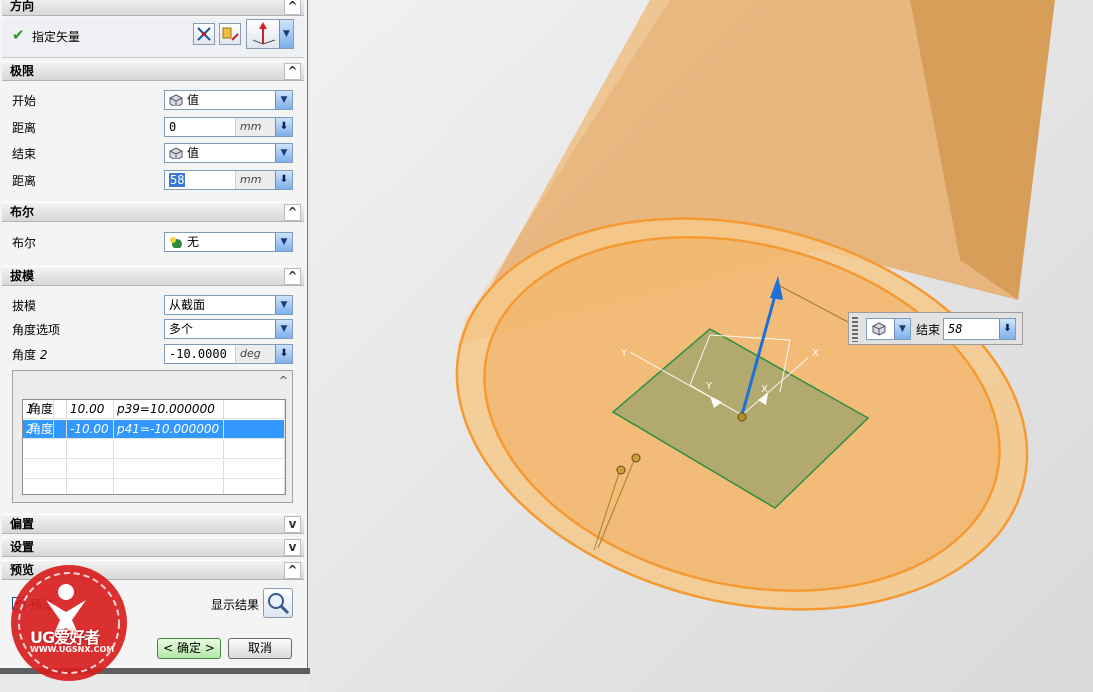 Image resolution: width=1093 pixels, height=692 pixels. What do you see at coordinates (624, 353) in the screenshot?
I see `axis-label-y: Y` at bounding box center [624, 353].